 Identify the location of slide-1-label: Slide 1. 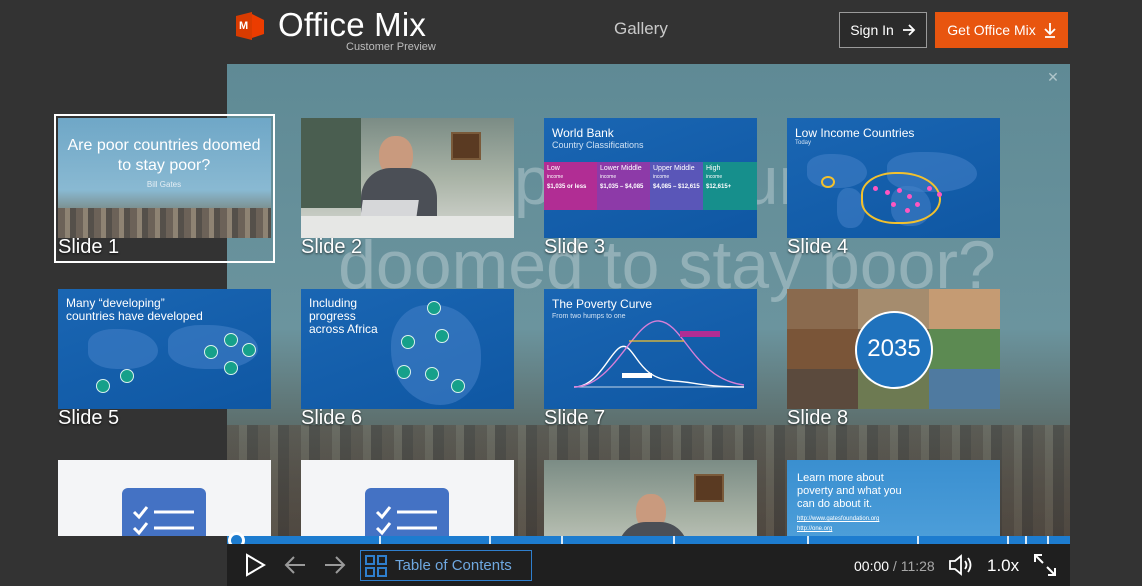
(89, 247).